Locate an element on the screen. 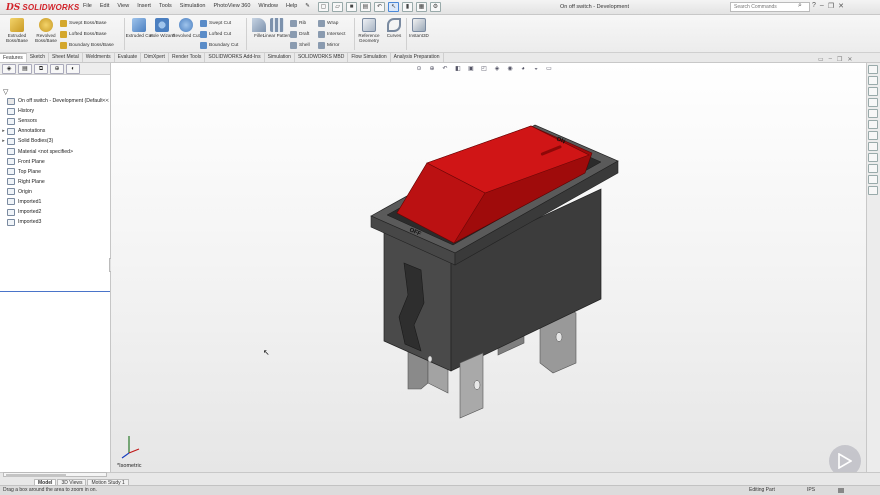 The image size is (880, 495). restore-icon: ❐ is located at coordinates (831, 6).